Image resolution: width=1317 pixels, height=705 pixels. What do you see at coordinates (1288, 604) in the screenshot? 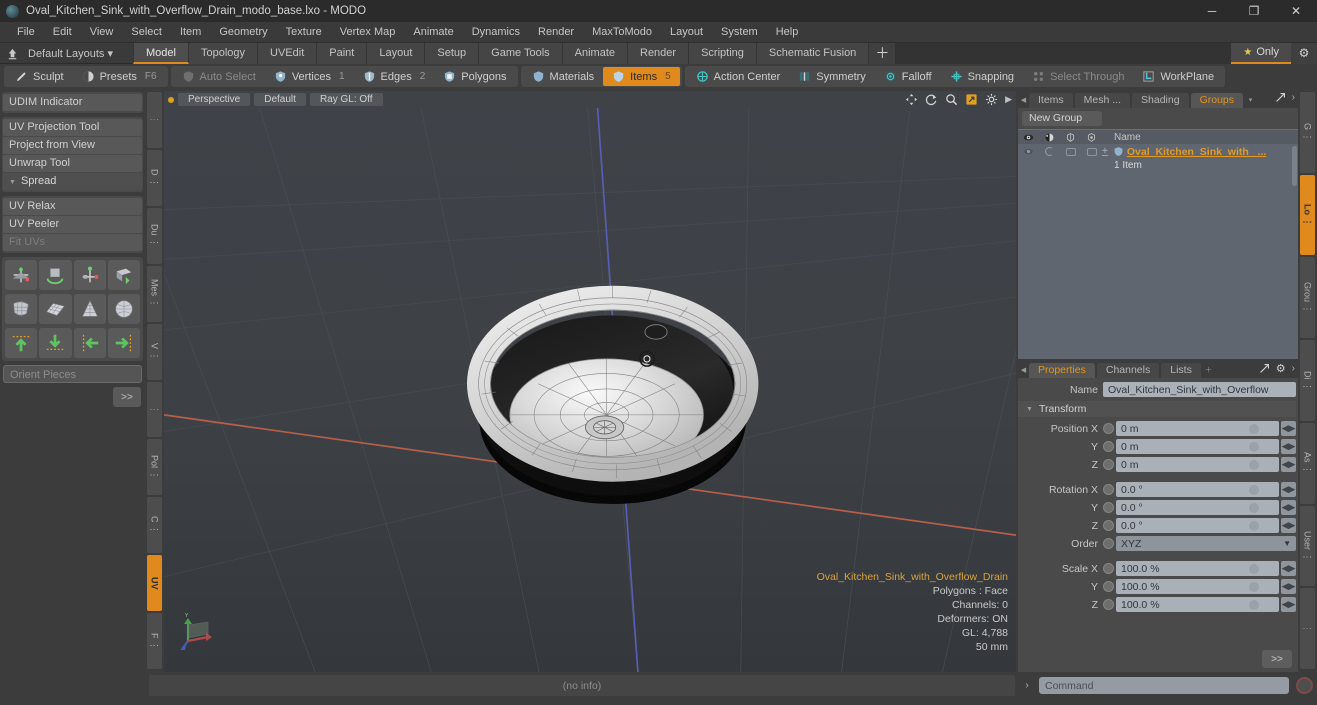
I see `scale-z-stepper: ◀▶` at bounding box center [1288, 604].